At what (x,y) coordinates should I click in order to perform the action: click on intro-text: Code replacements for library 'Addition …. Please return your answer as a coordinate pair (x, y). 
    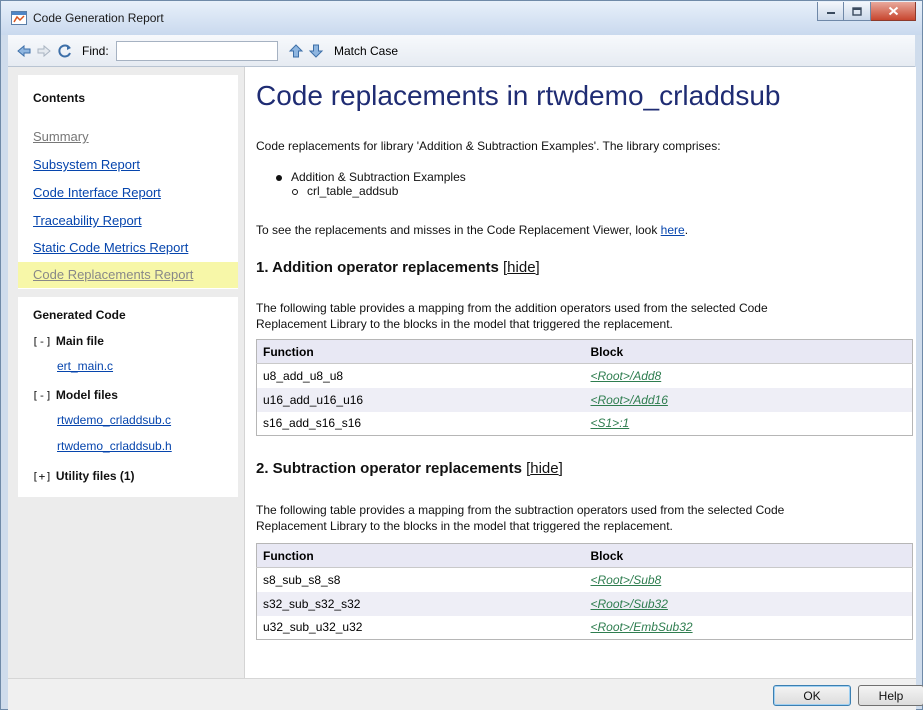
    Looking at the image, I should click on (488, 146).